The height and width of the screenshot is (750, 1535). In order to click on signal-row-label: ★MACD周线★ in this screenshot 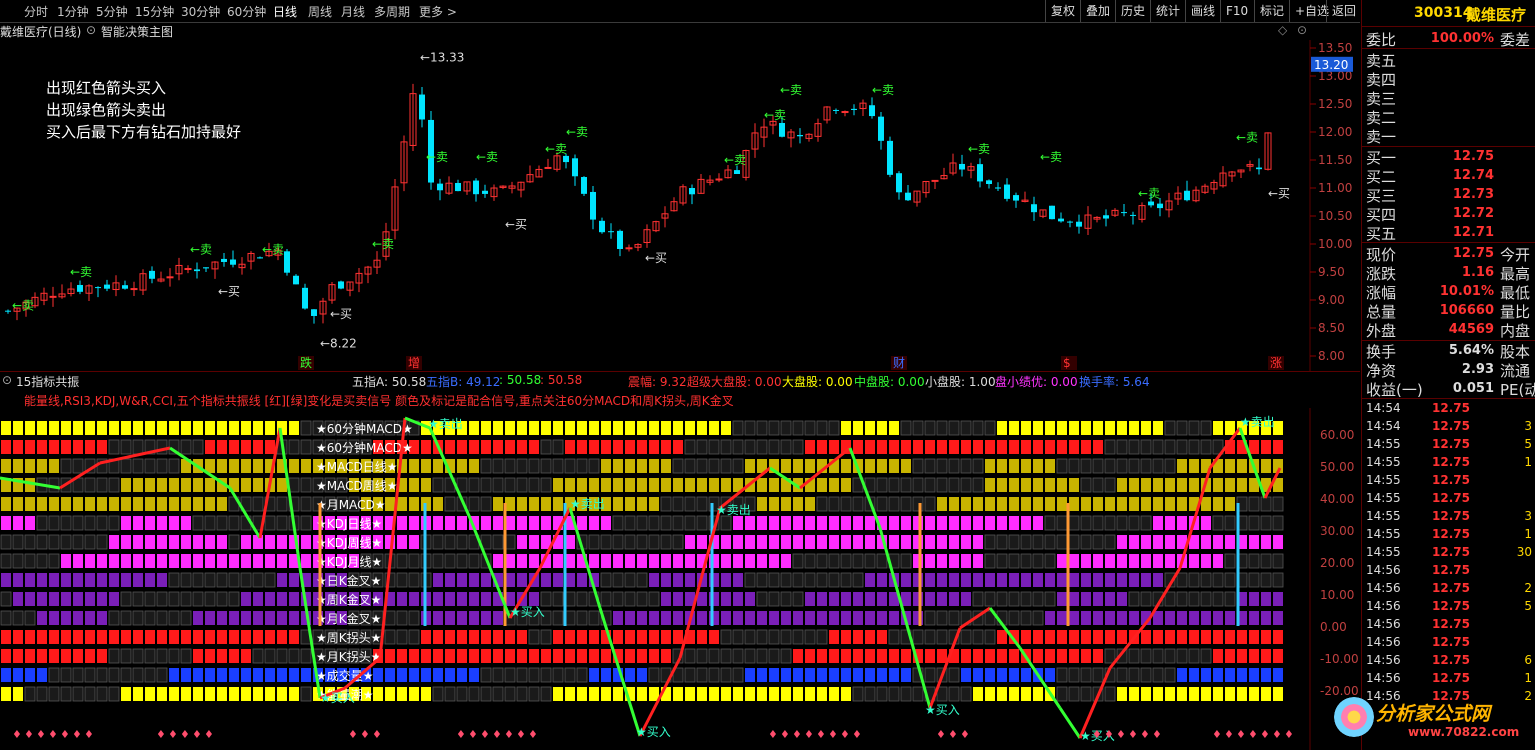, I will do `click(357, 486)`.